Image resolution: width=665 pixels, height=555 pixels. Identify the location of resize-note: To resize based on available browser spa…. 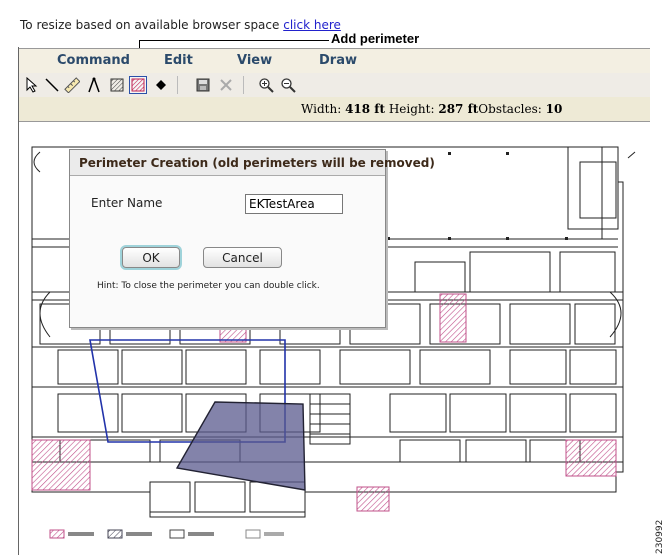
(180, 25).